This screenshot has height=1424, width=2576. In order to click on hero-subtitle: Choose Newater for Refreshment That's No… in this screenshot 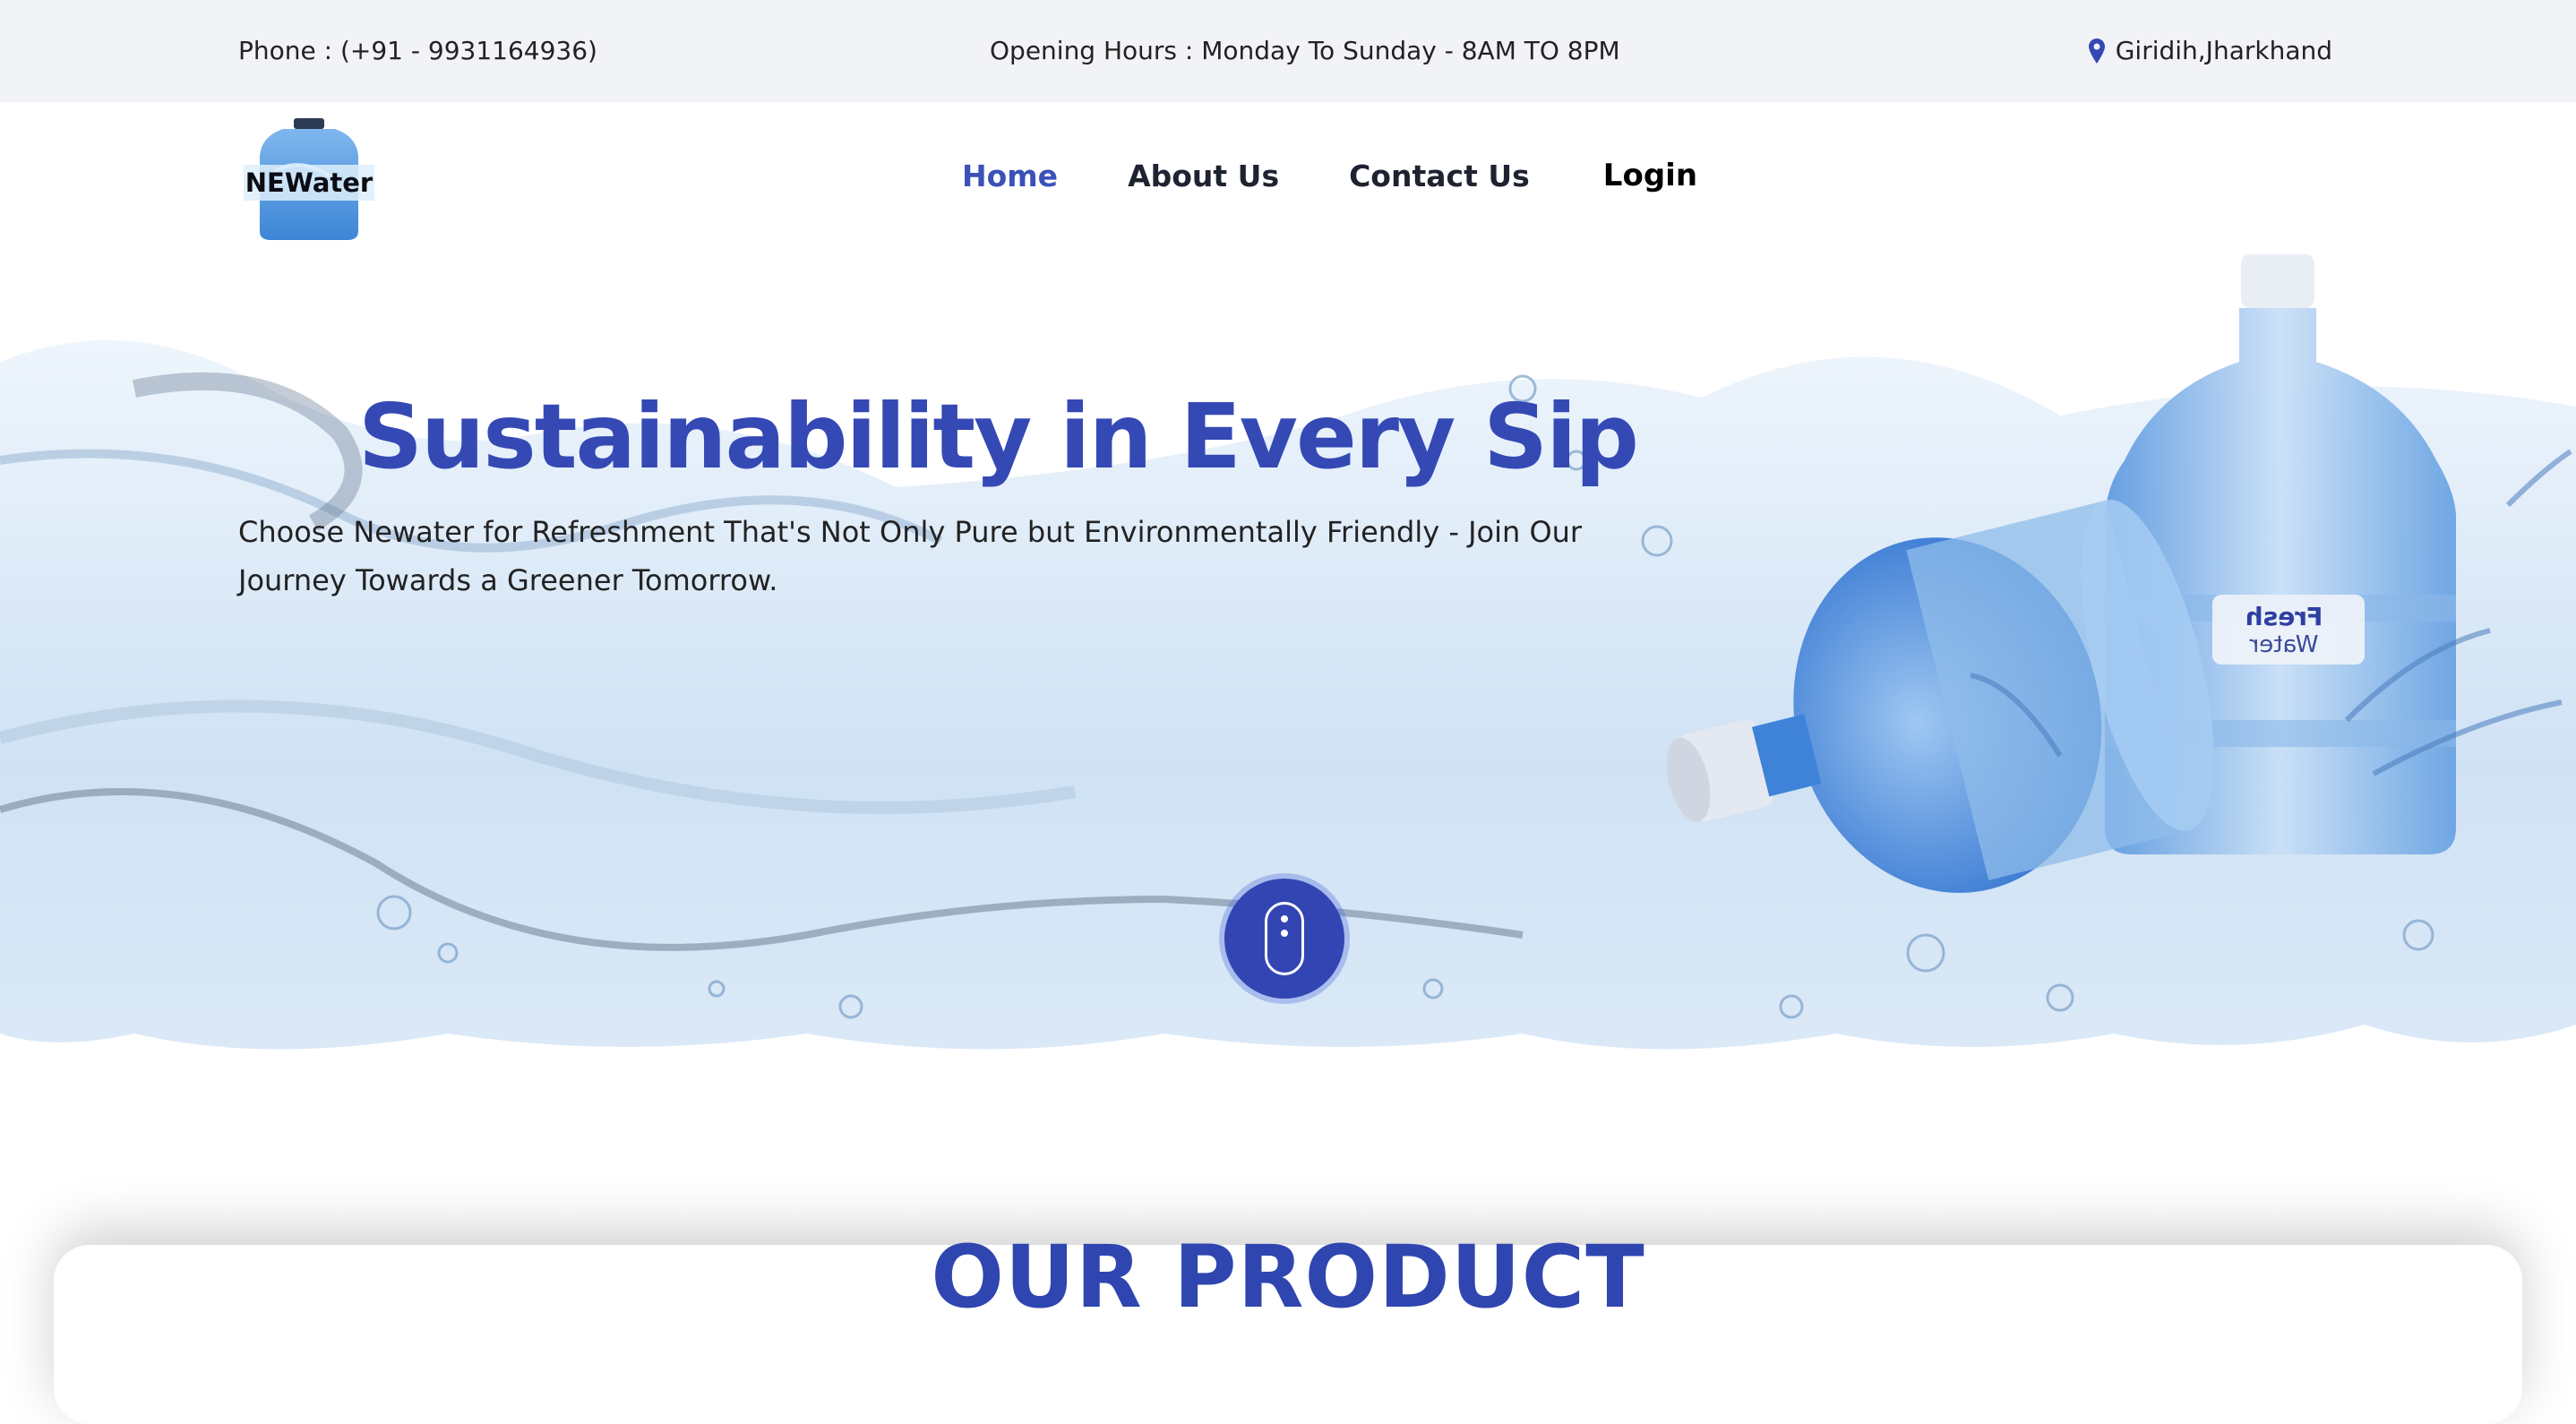, I will do `click(910, 556)`.